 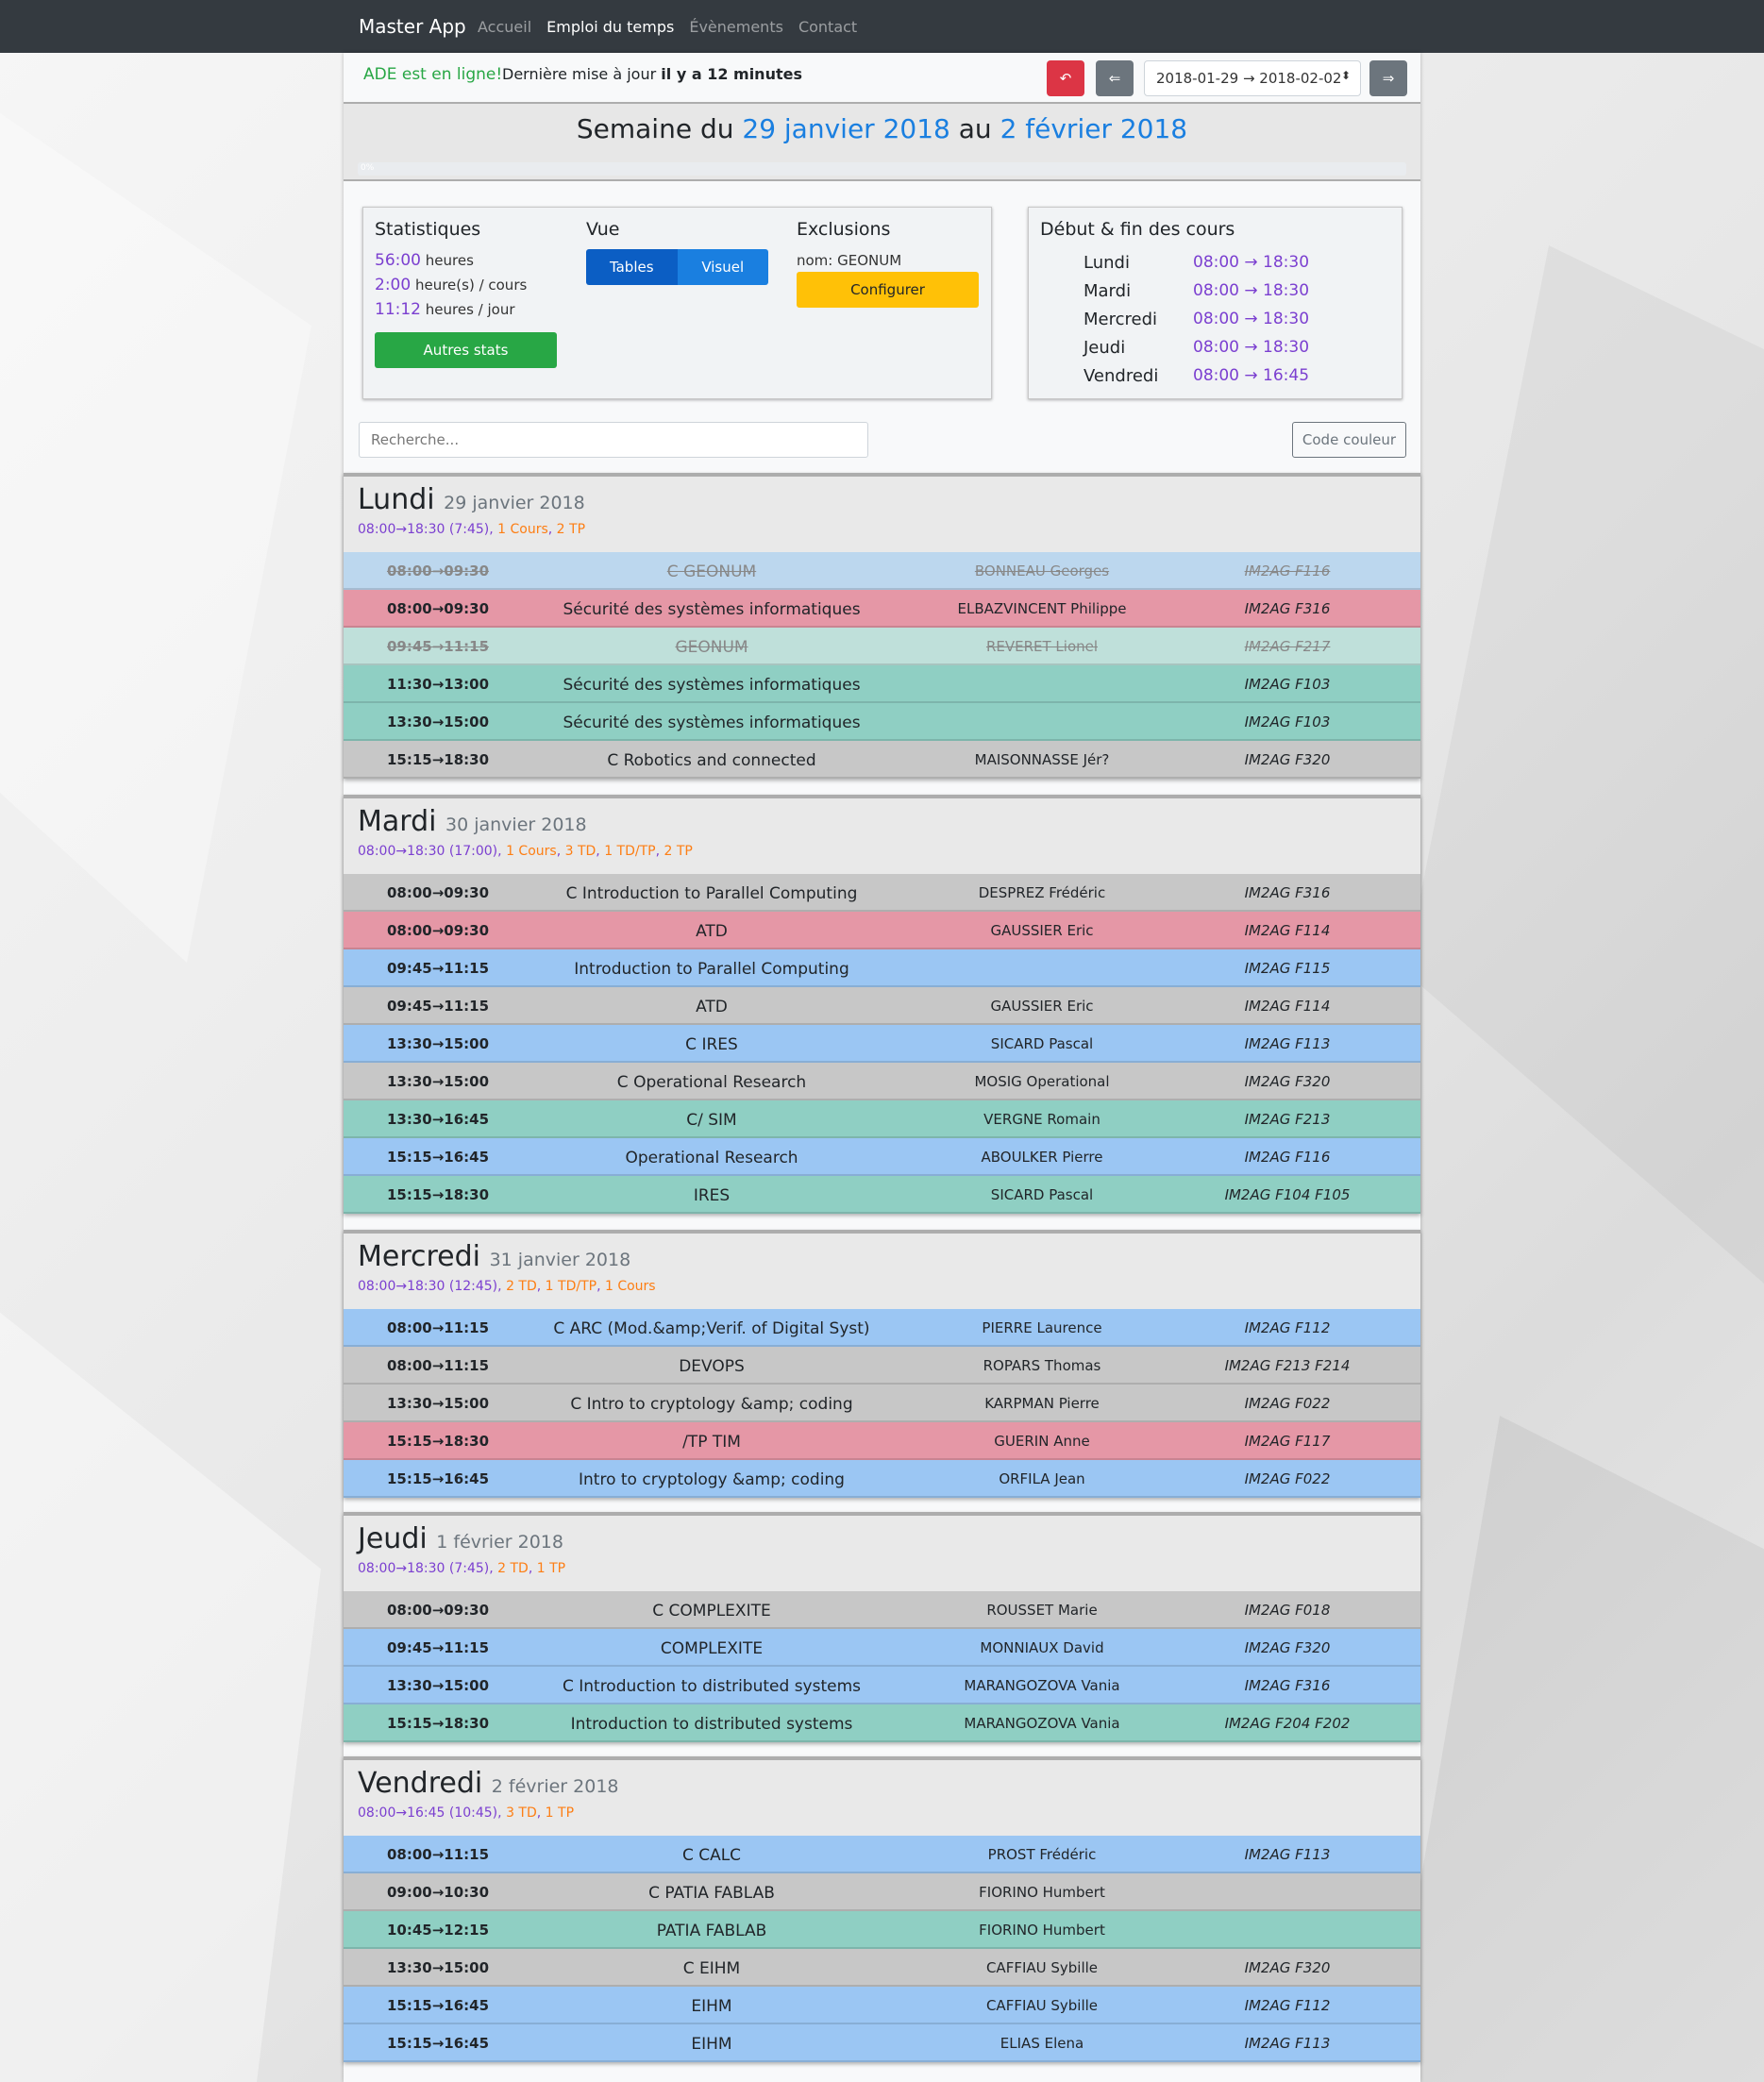 What do you see at coordinates (1115, 78) in the screenshot?
I see `previous-week-button: ⇐` at bounding box center [1115, 78].